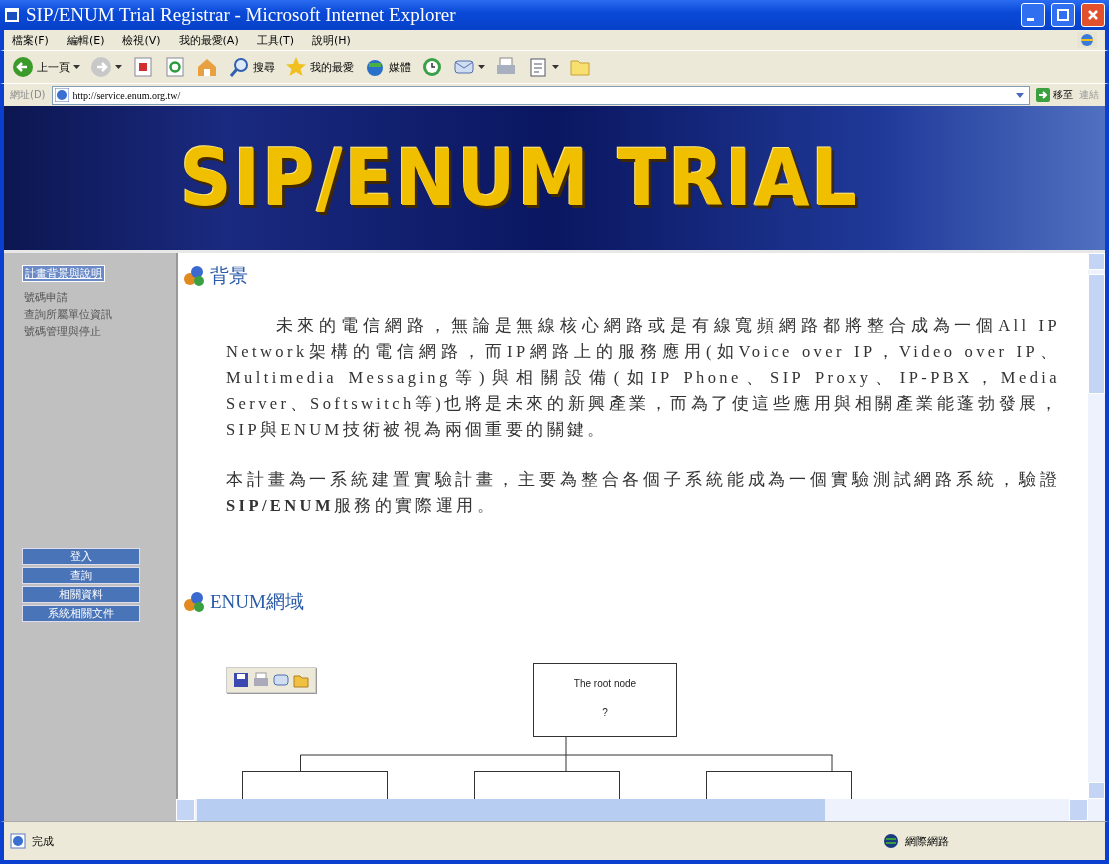 The height and width of the screenshot is (864, 1109). Describe the element at coordinates (1043, 95) in the screenshot. I see `go-arrow-icon` at that location.